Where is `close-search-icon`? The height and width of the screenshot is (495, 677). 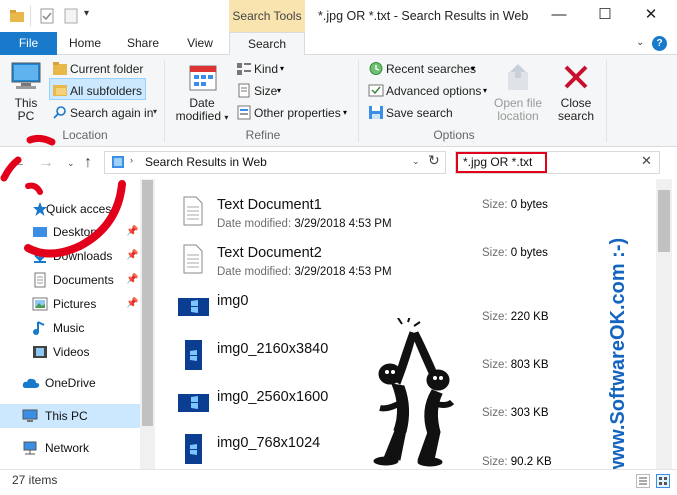 close-search-icon is located at coordinates (576, 77).